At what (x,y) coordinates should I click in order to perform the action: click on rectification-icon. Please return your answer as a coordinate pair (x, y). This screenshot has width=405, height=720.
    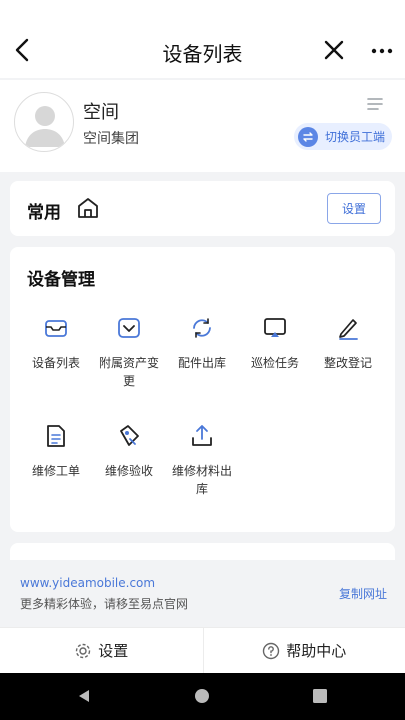
    Looking at the image, I should click on (348, 329).